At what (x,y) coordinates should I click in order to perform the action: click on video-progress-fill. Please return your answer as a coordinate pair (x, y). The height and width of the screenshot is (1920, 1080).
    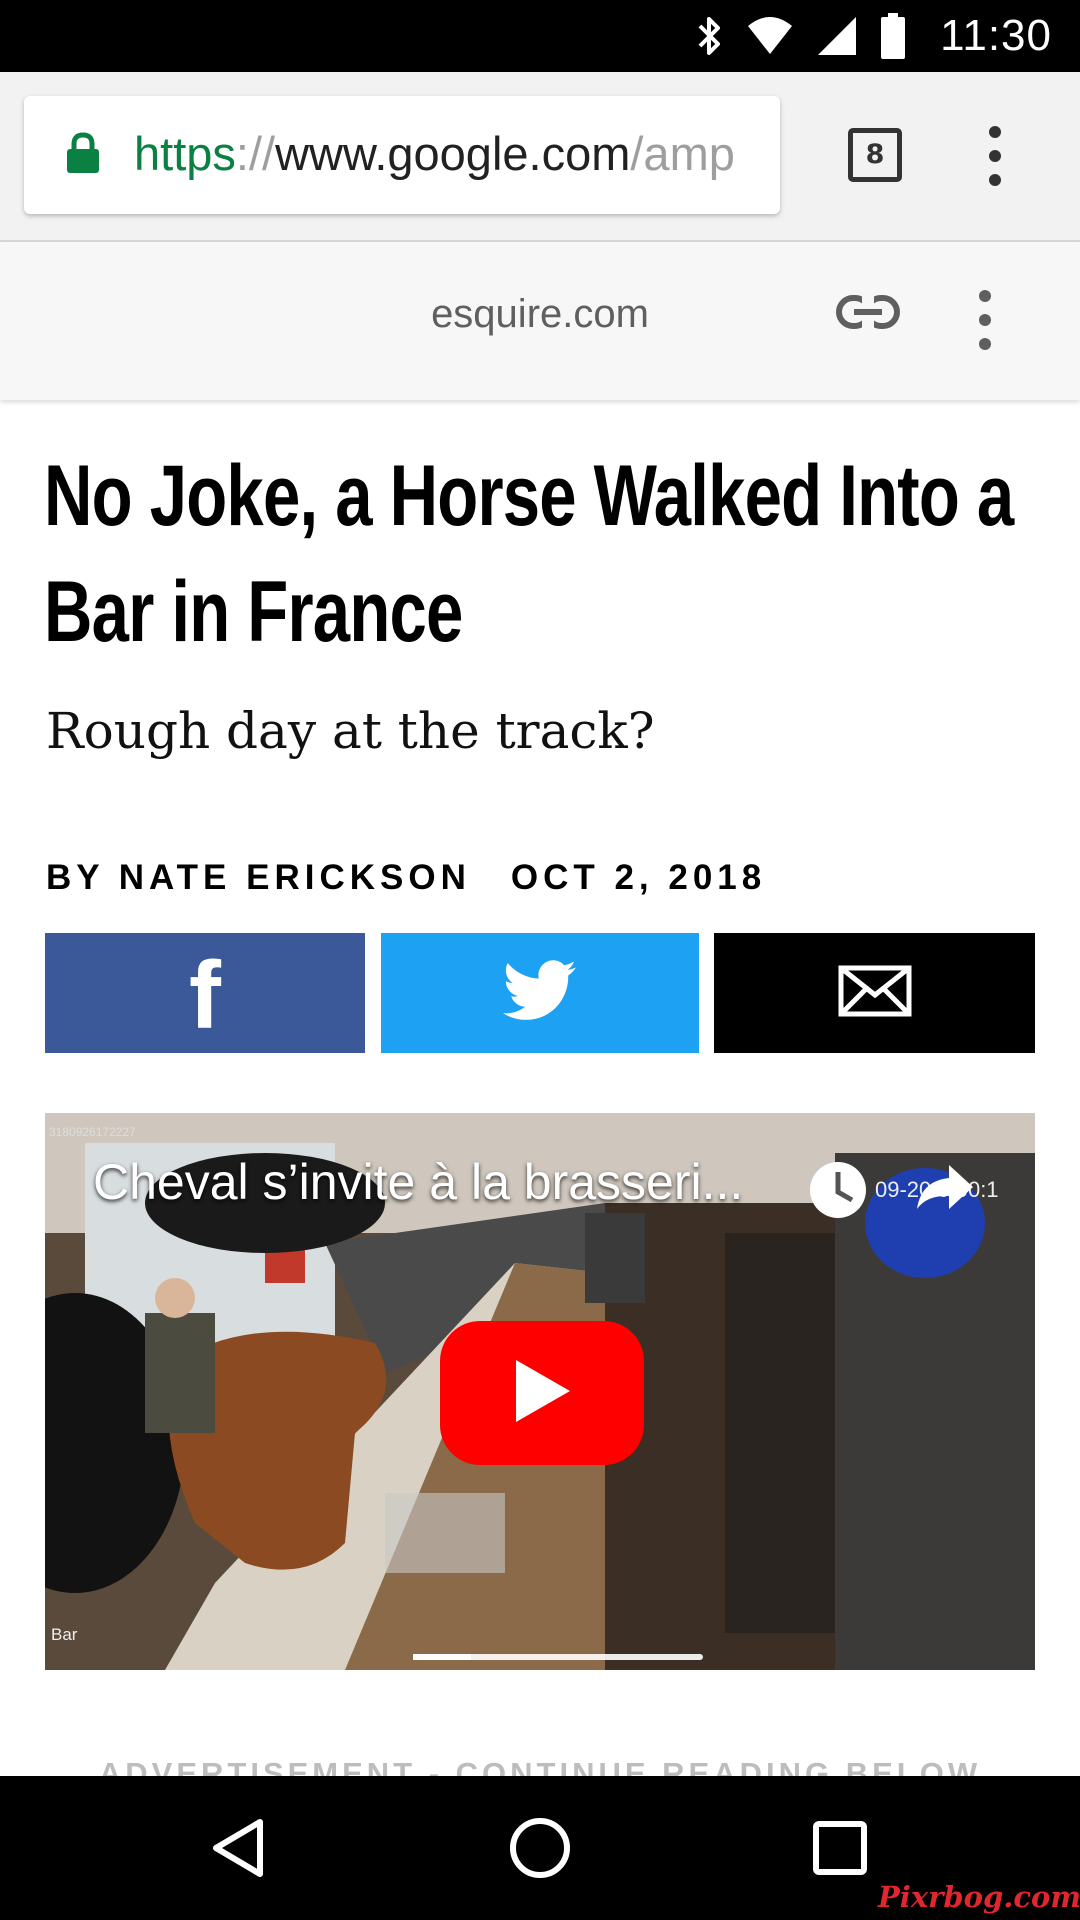
    Looking at the image, I should click on (442, 1657).